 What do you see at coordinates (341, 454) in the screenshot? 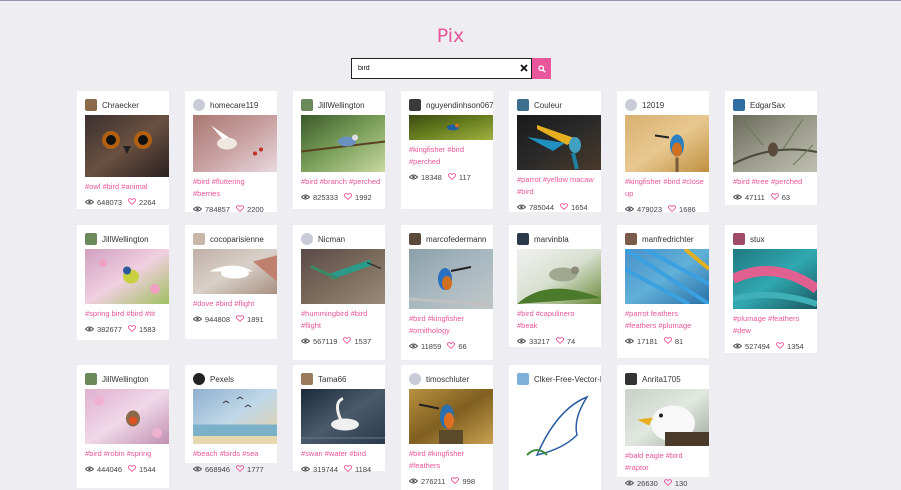
I see `tag-list: #swan #water #bird` at bounding box center [341, 454].